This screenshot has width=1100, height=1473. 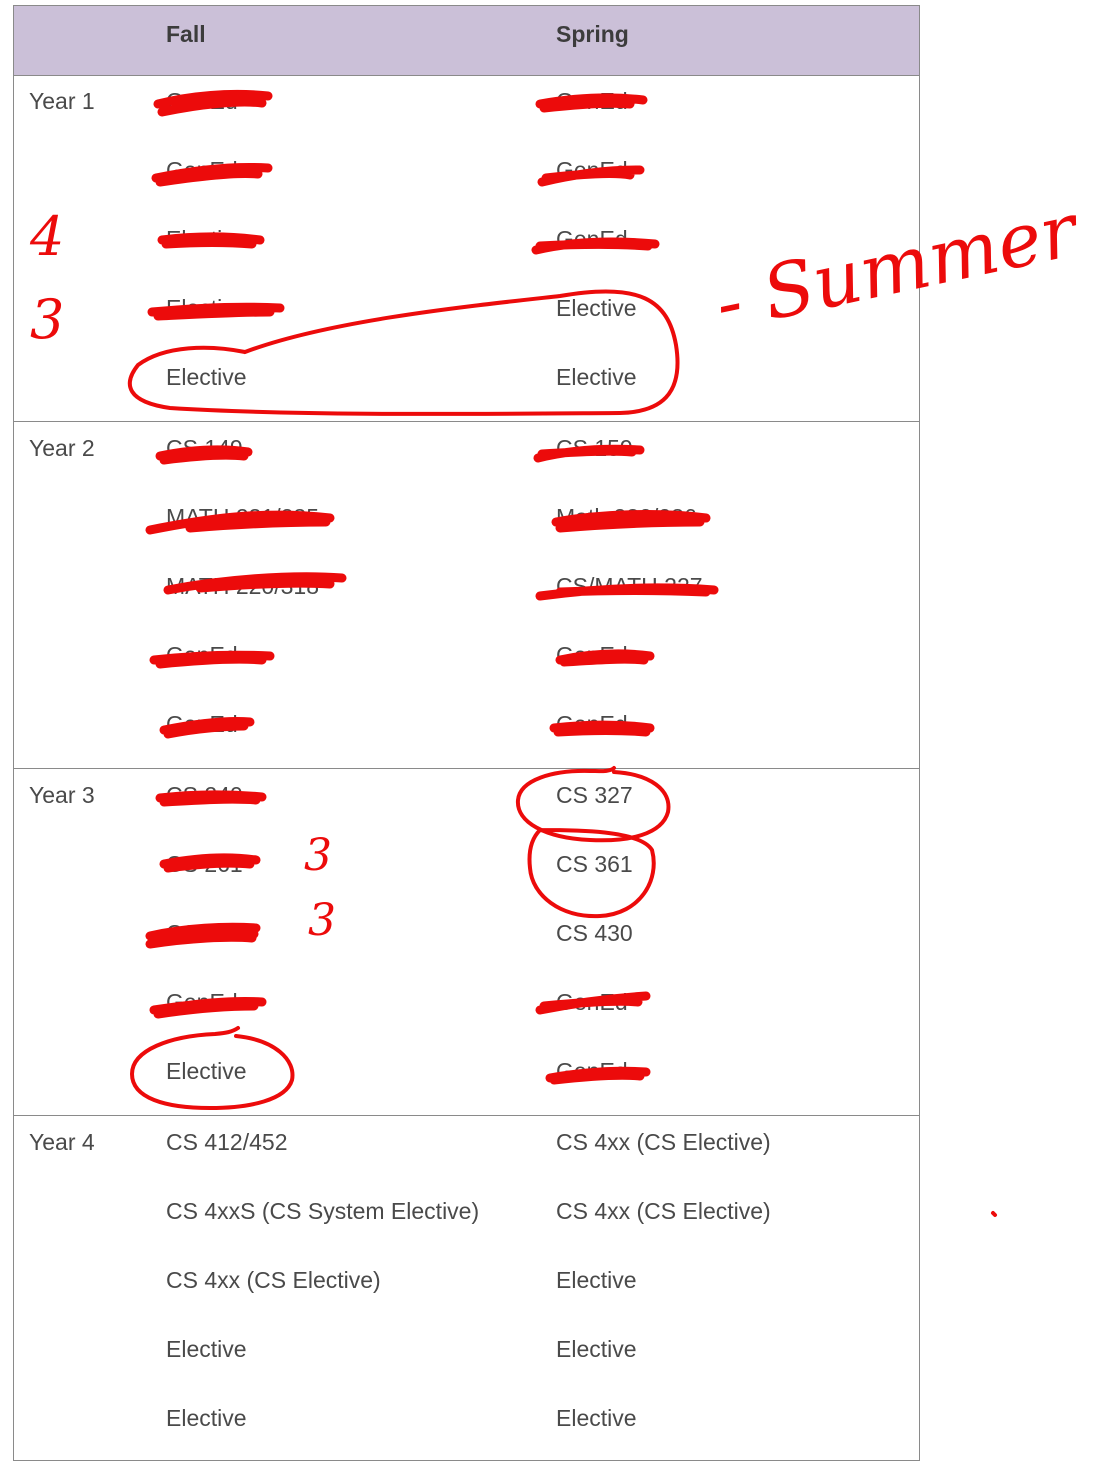 I want to click on course-fall: CS 149, so click(x=204, y=448).